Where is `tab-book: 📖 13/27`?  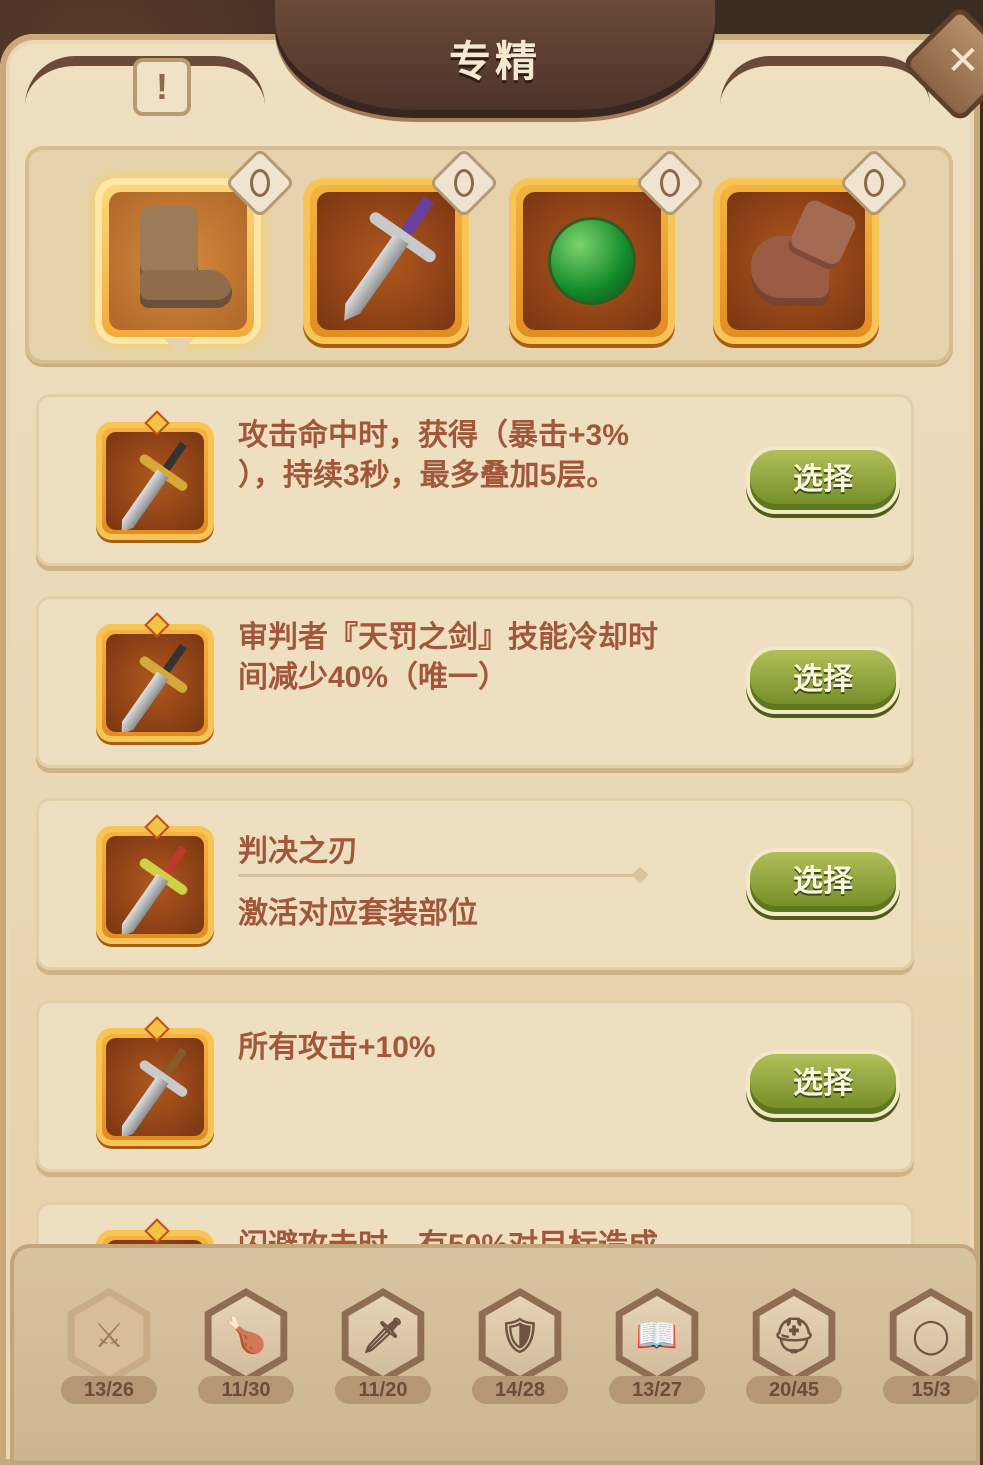 tab-book: 📖 13/27 is located at coordinates (657, 1346).